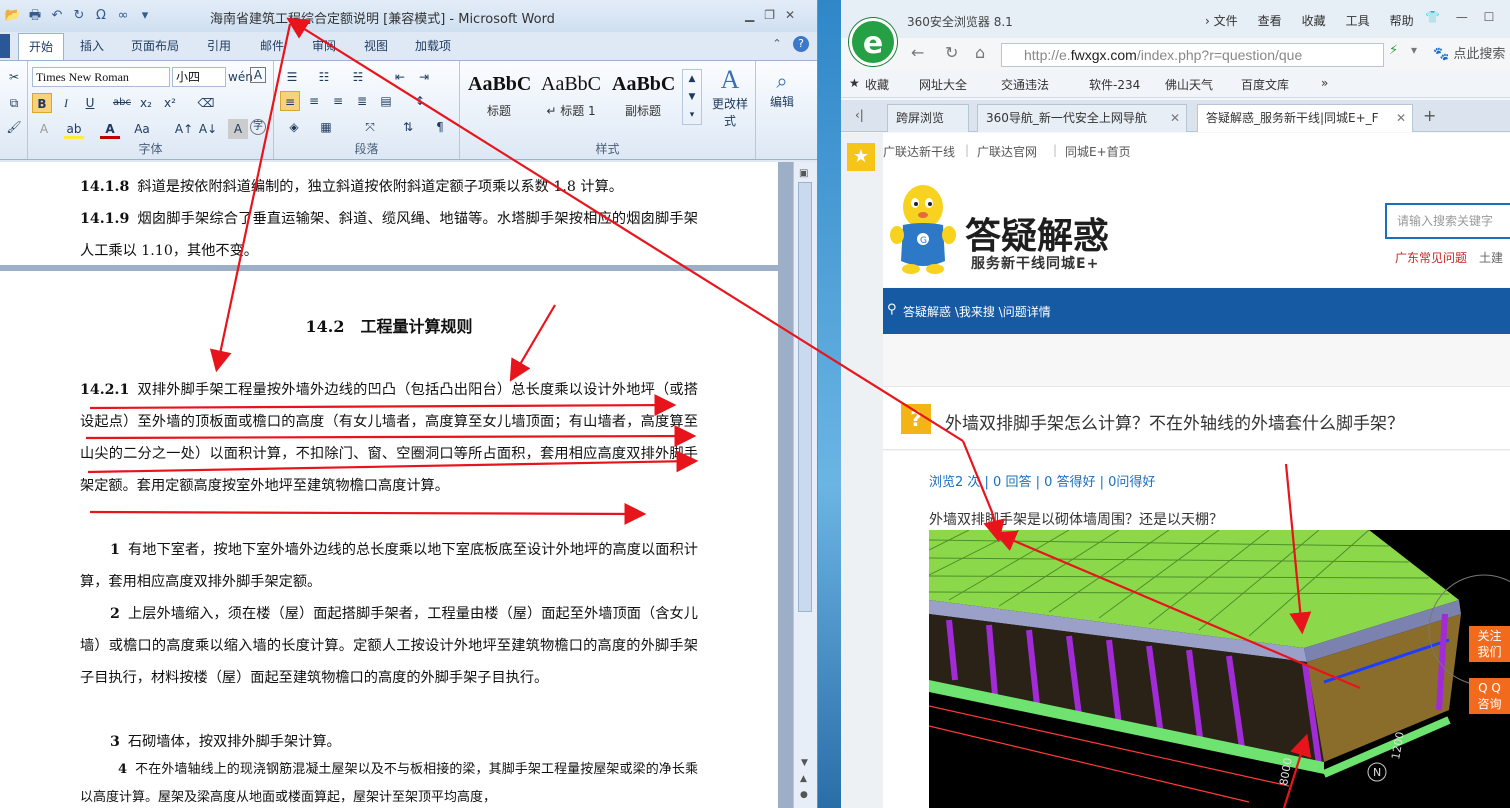  What do you see at coordinates (440, 127) in the screenshot?
I see `show-marks-icon: ¶` at bounding box center [440, 127].